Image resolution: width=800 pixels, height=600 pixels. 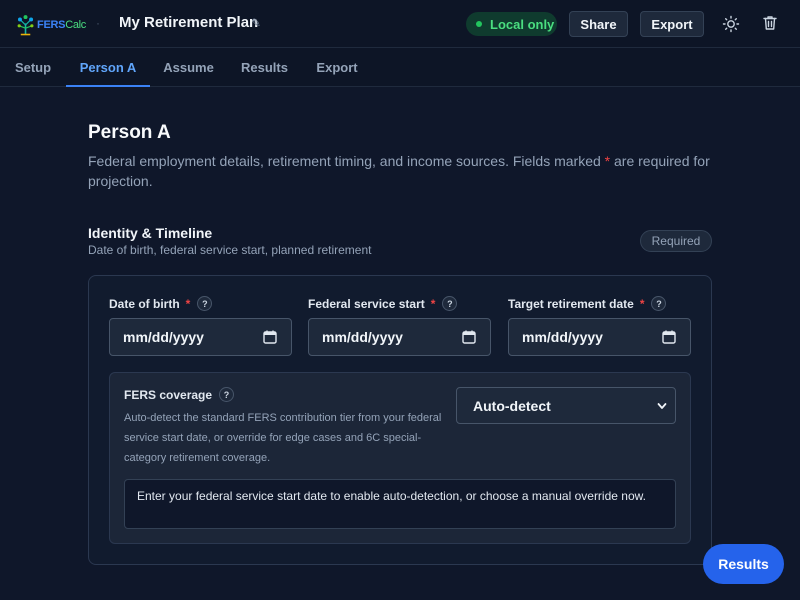 What do you see at coordinates (479, 24) in the screenshot?
I see `status-dot-icon` at bounding box center [479, 24].